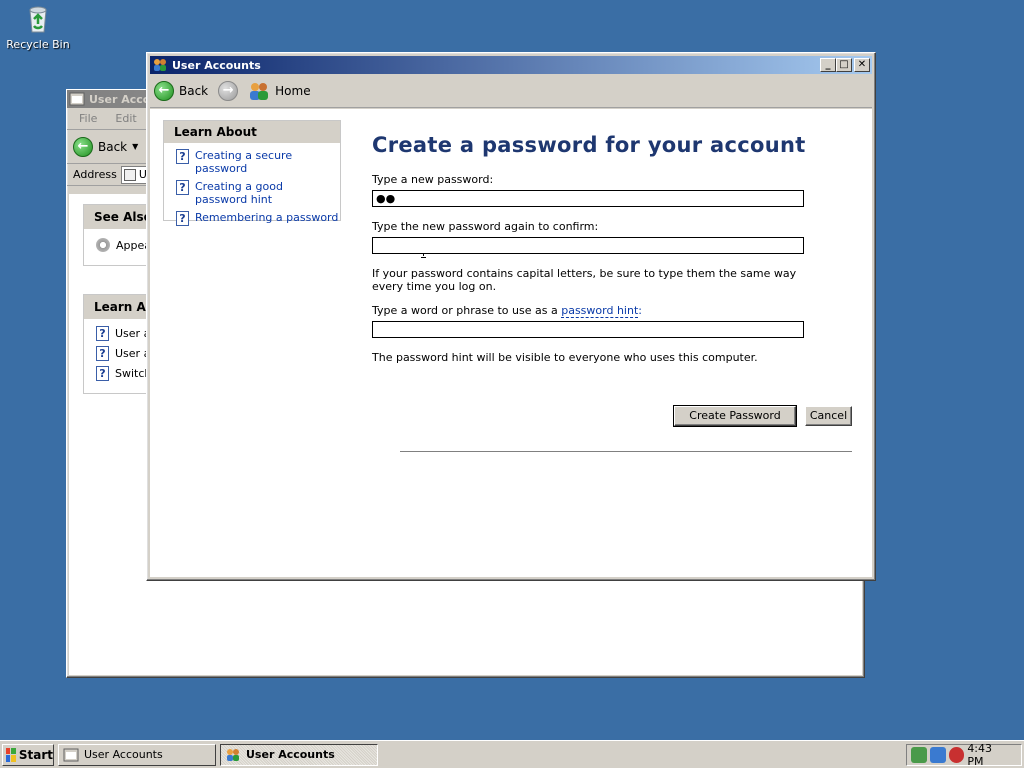 The height and width of the screenshot is (768, 1024). What do you see at coordinates (640, 310) in the screenshot?
I see `hint-label-suffix: :` at bounding box center [640, 310].